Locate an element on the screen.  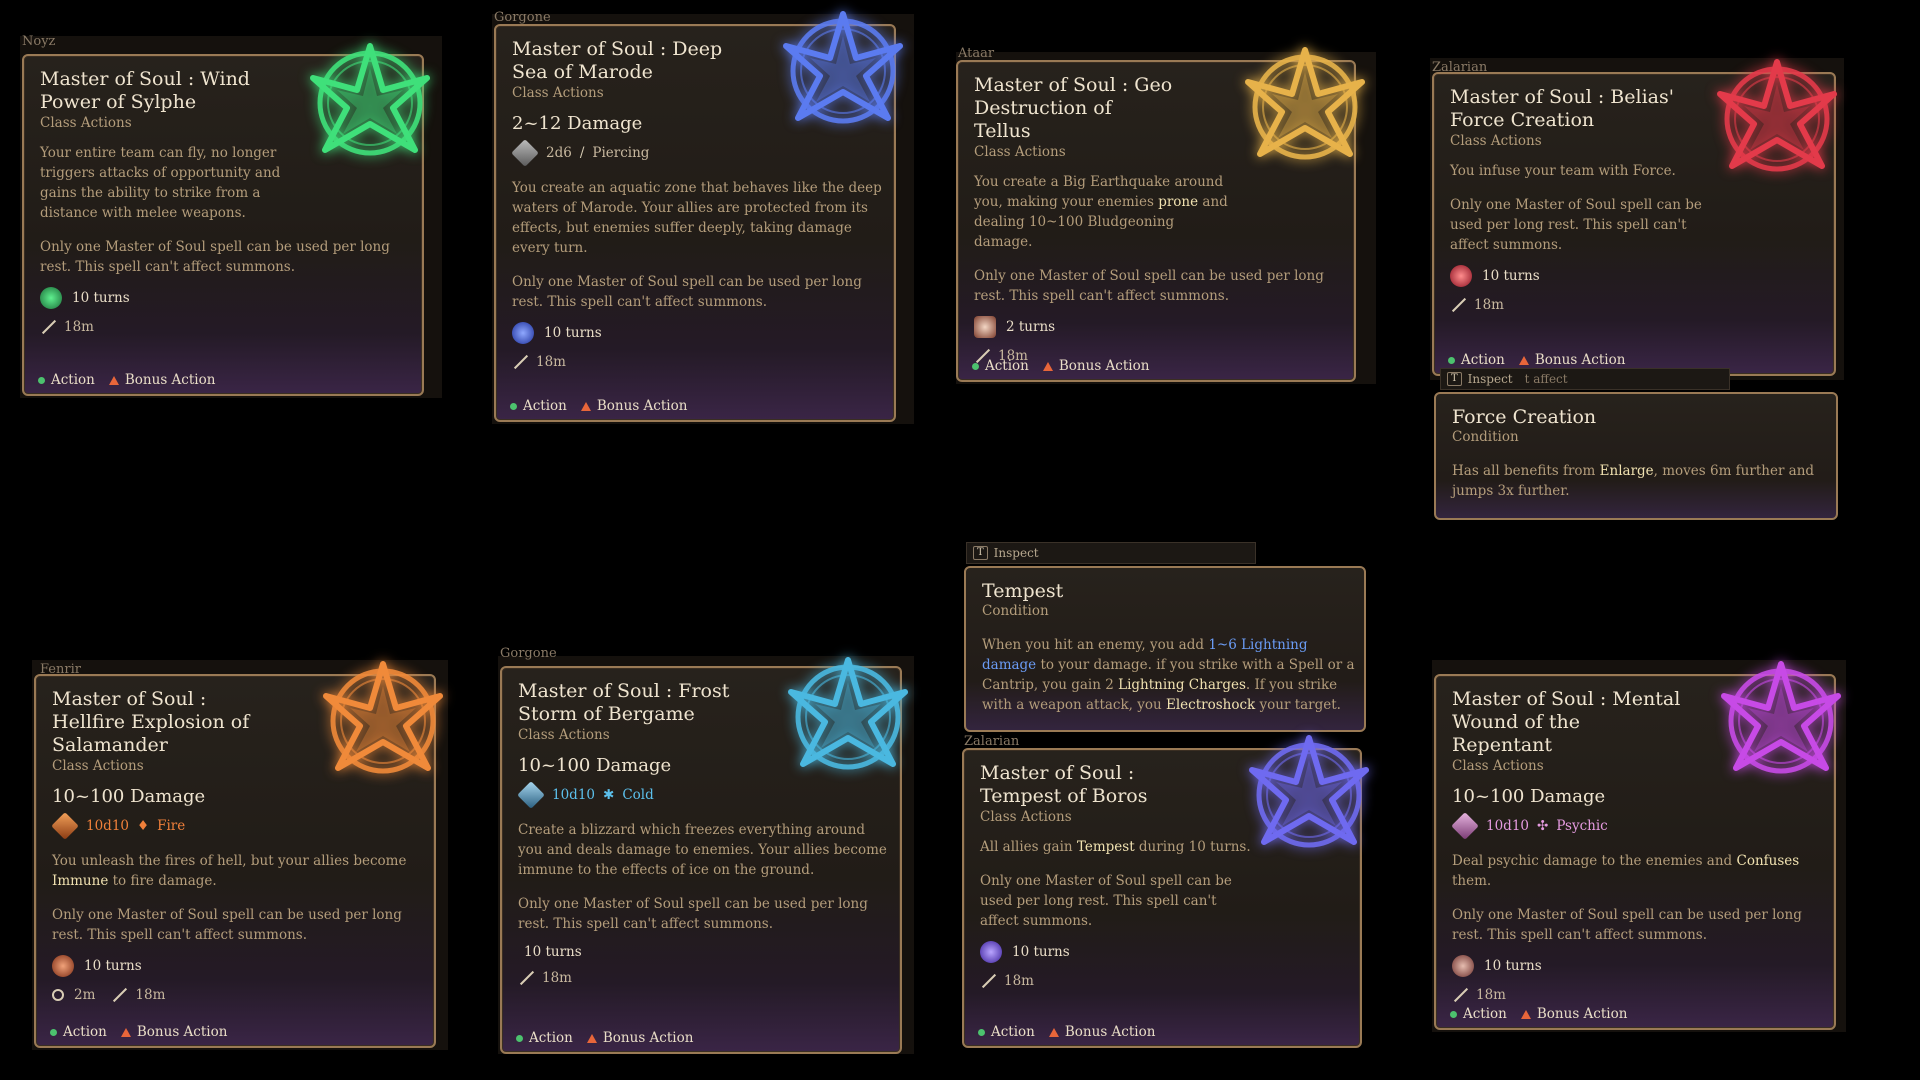
frost-emblem-icon is located at coordinates (848, 717).